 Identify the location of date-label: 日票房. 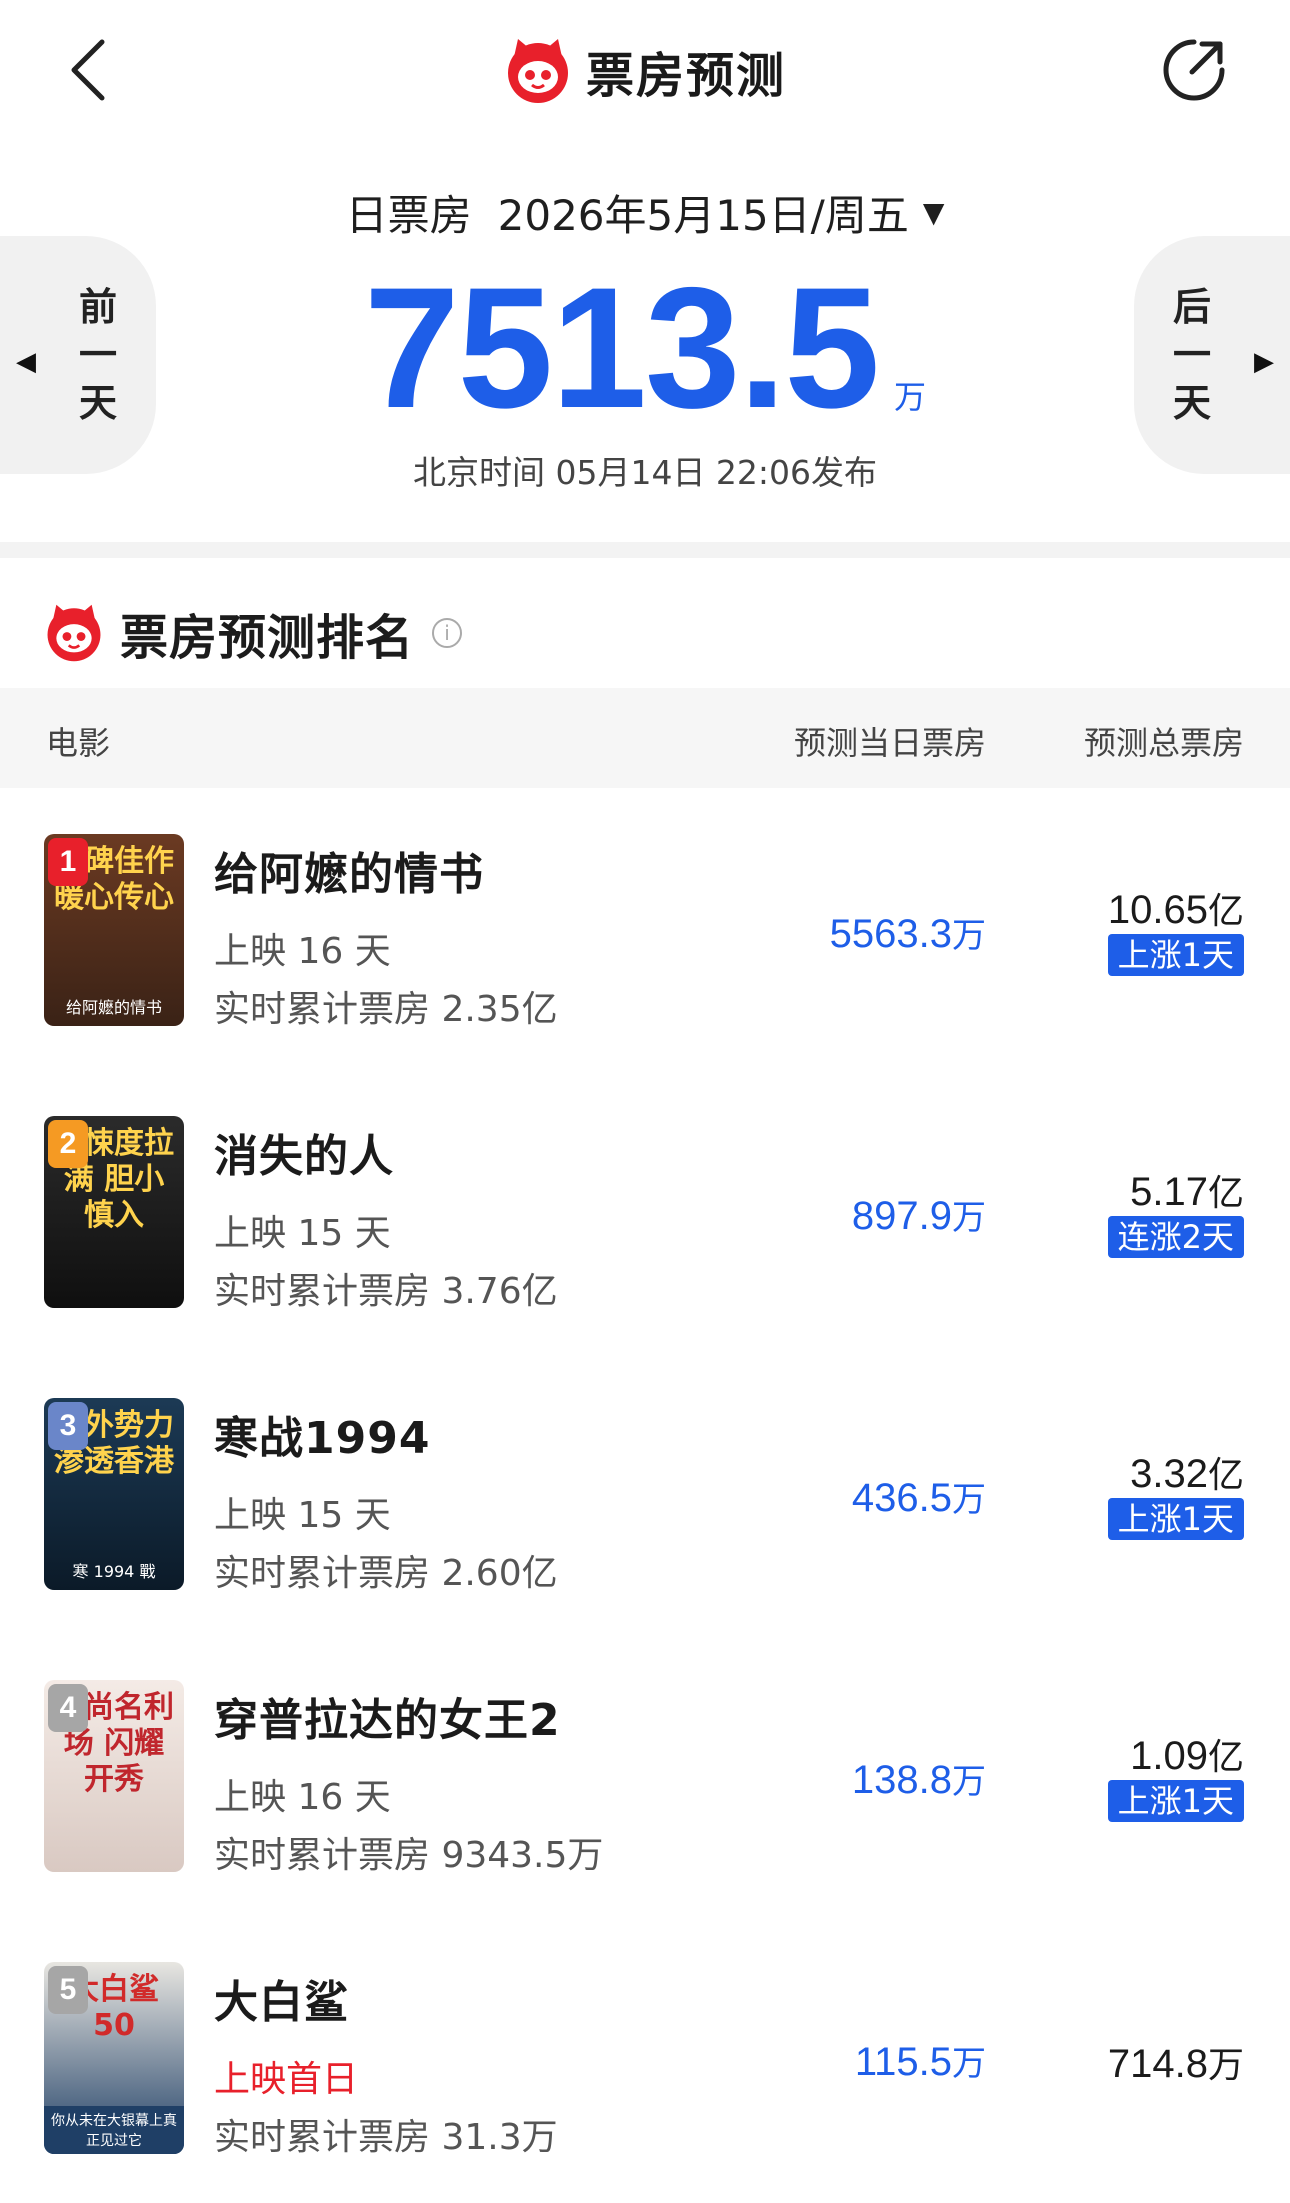
(408, 215).